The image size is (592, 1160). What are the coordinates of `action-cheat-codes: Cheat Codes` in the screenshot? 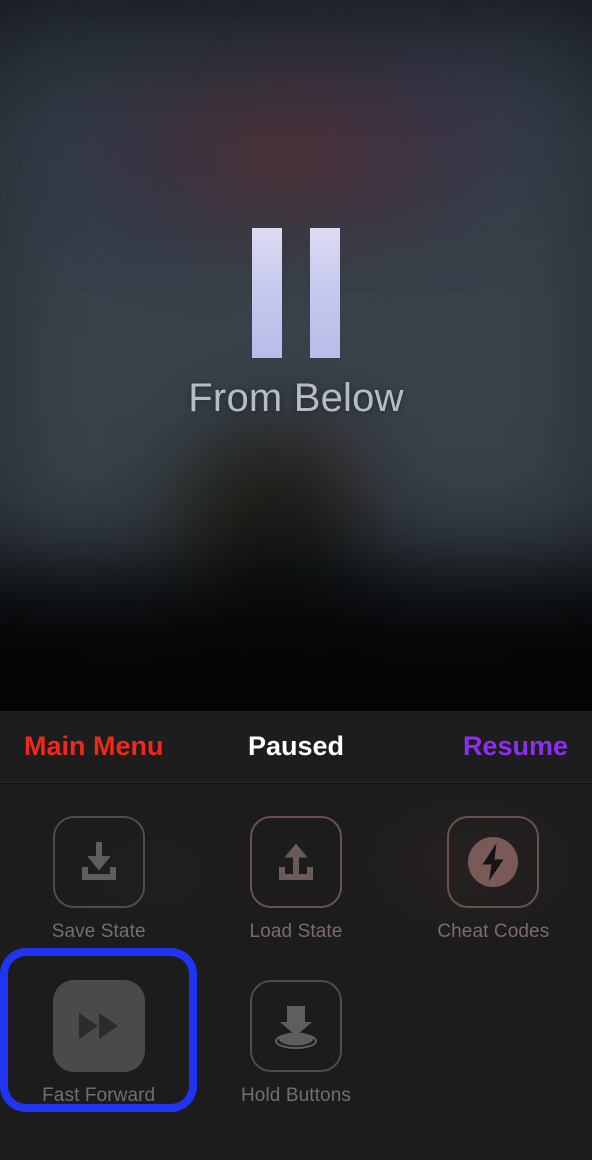 It's located at (493, 866).